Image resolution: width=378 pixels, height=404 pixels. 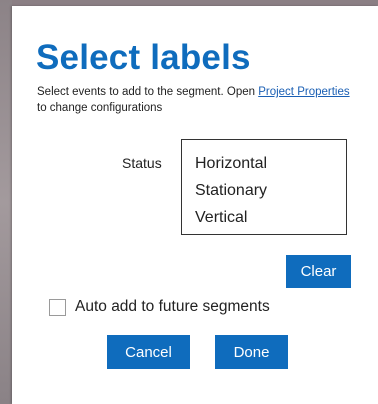 I want to click on status-listbox: Horizontal Stationary Vertical, so click(x=264, y=187).